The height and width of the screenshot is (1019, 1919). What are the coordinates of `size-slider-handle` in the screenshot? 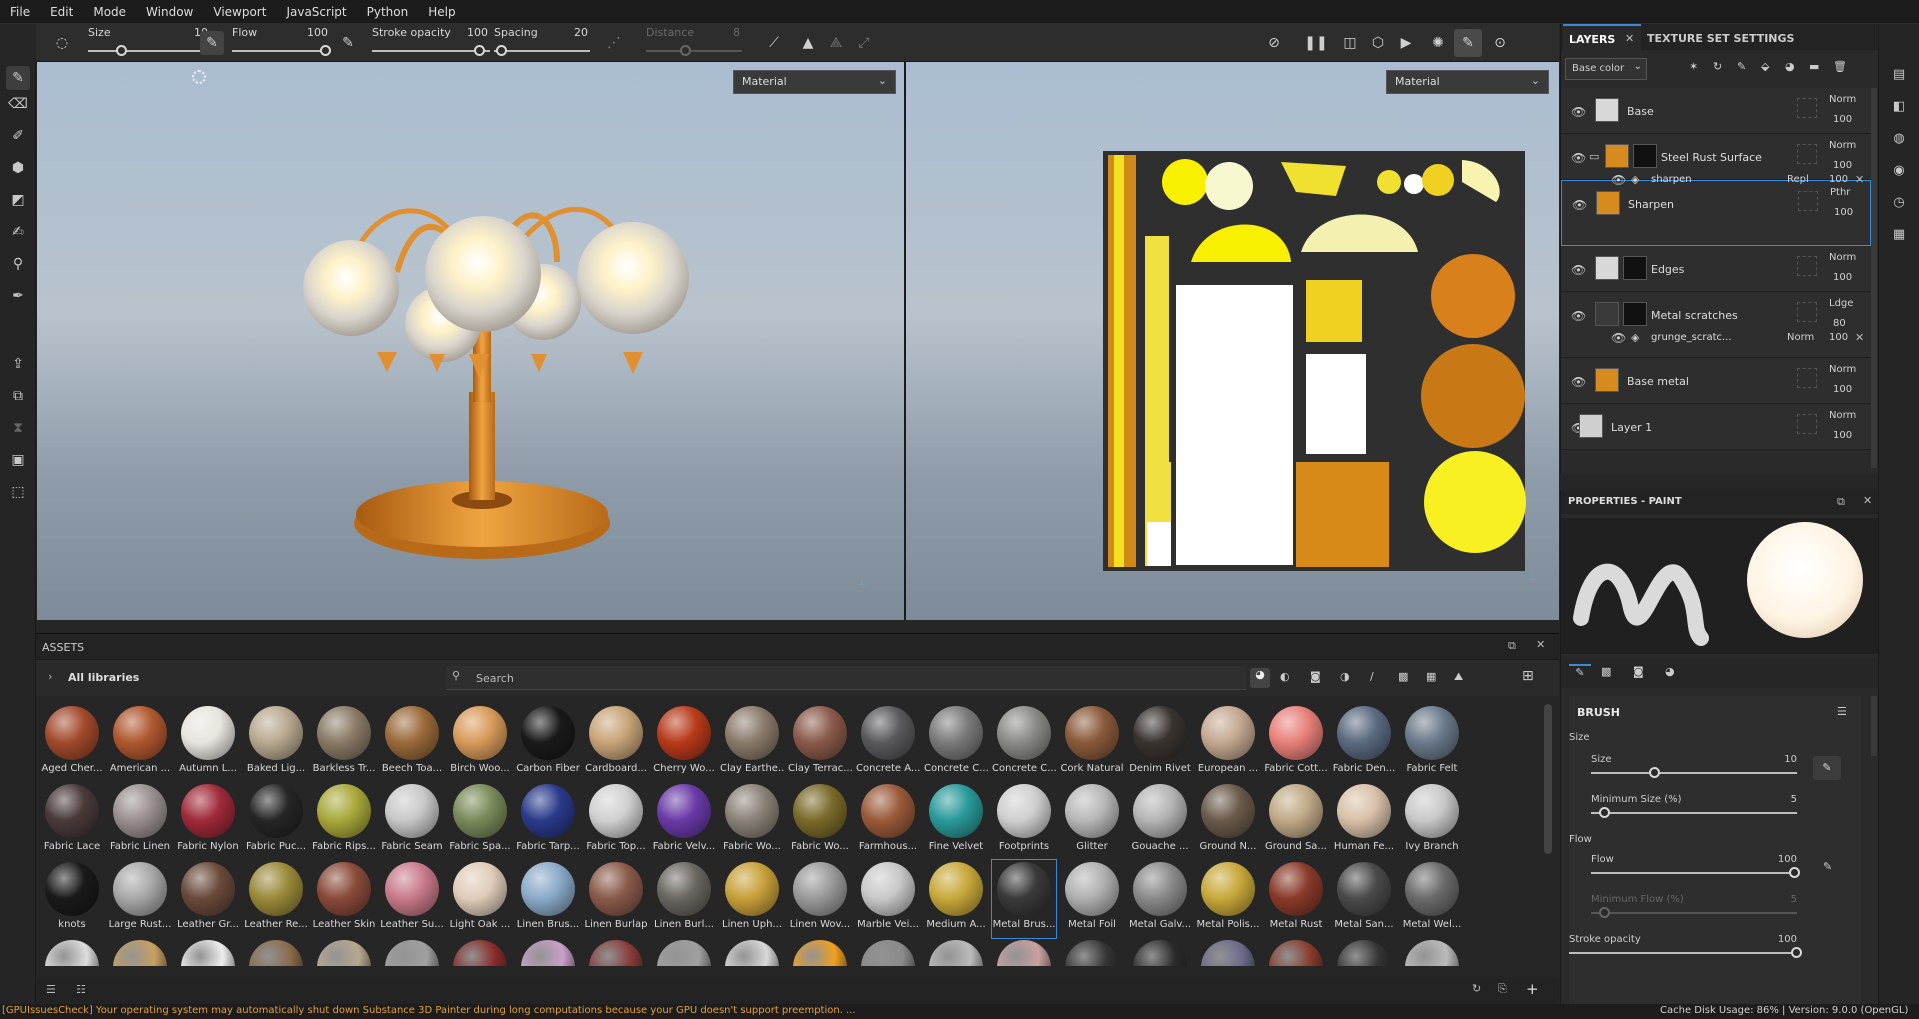 It's located at (121, 50).